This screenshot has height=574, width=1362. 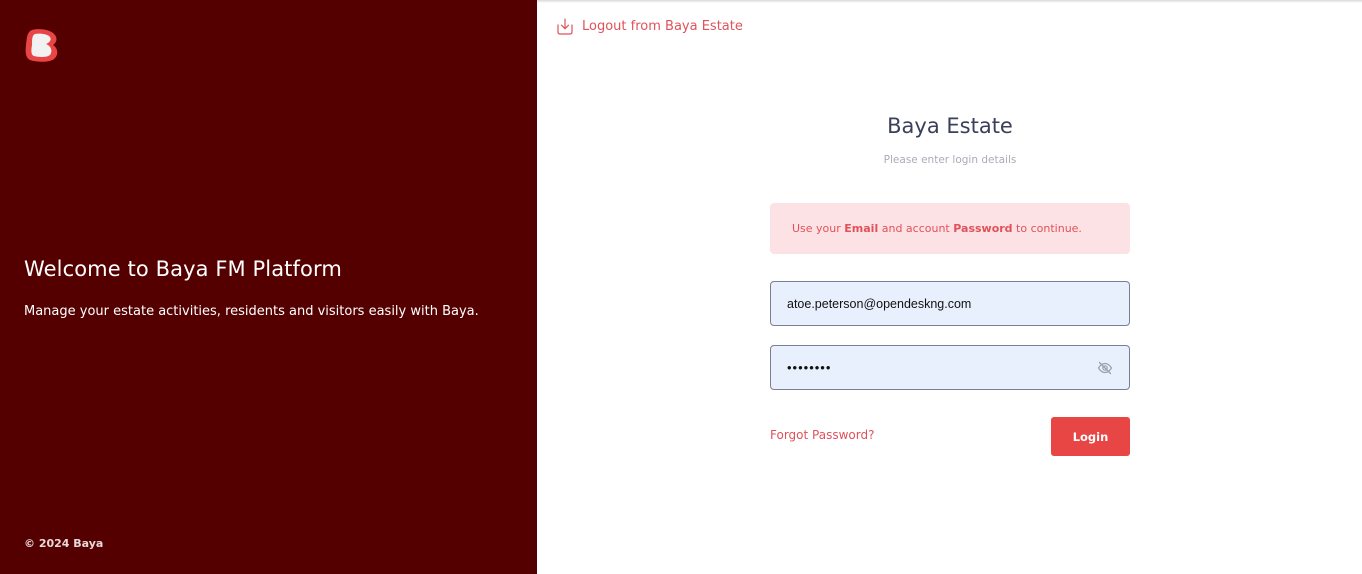 I want to click on alert-prefix: Use your, so click(x=818, y=228).